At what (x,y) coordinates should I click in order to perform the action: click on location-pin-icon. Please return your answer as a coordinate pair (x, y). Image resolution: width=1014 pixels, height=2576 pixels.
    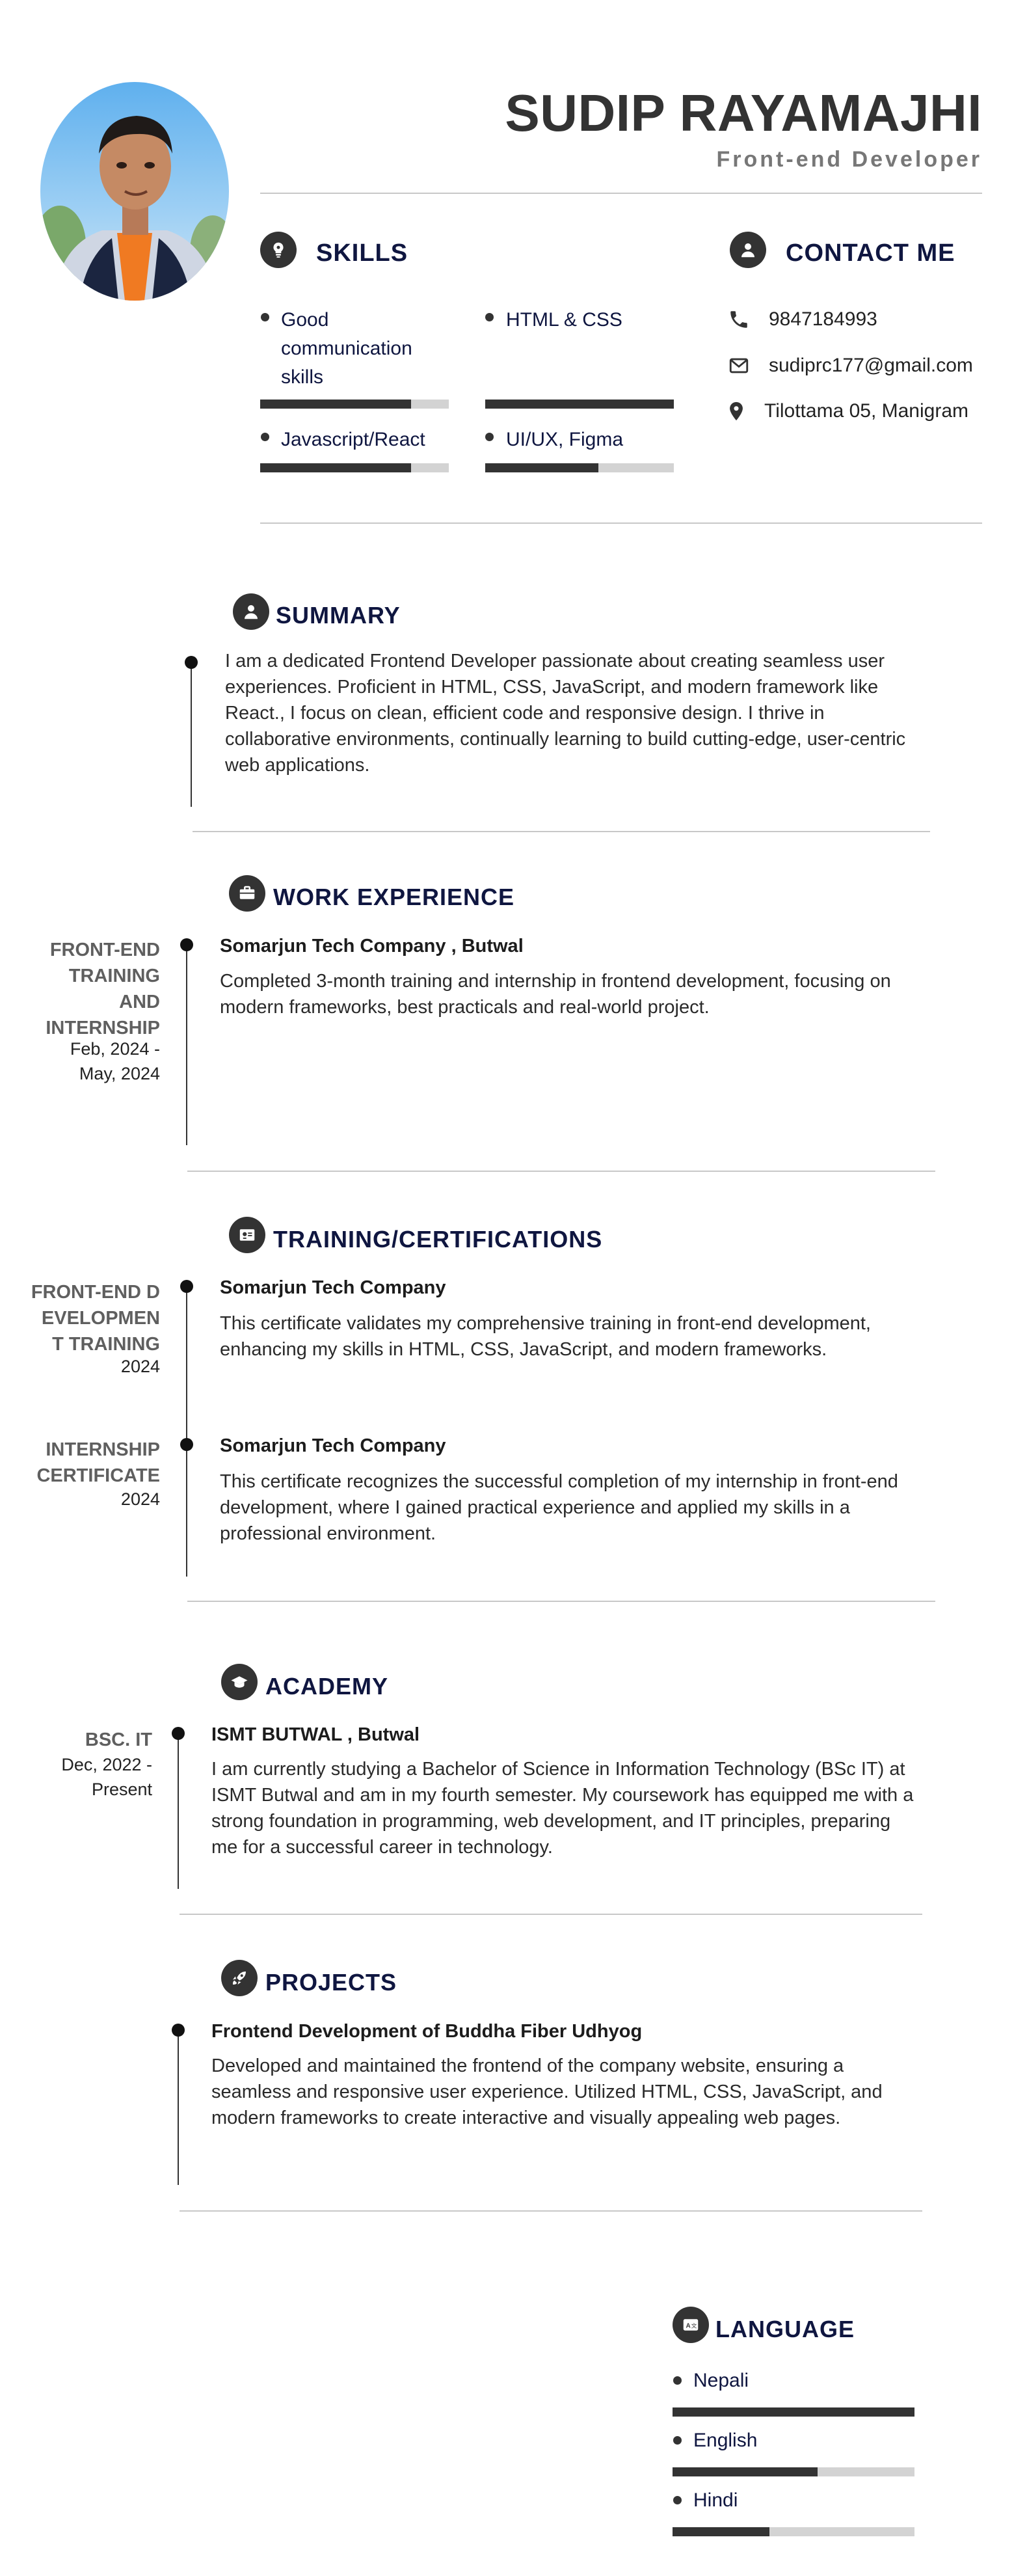
    Looking at the image, I should click on (737, 411).